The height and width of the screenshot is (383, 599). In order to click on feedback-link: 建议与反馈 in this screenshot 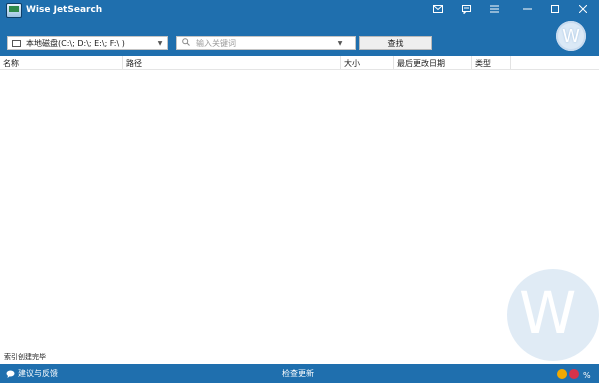, I will do `click(32, 373)`.